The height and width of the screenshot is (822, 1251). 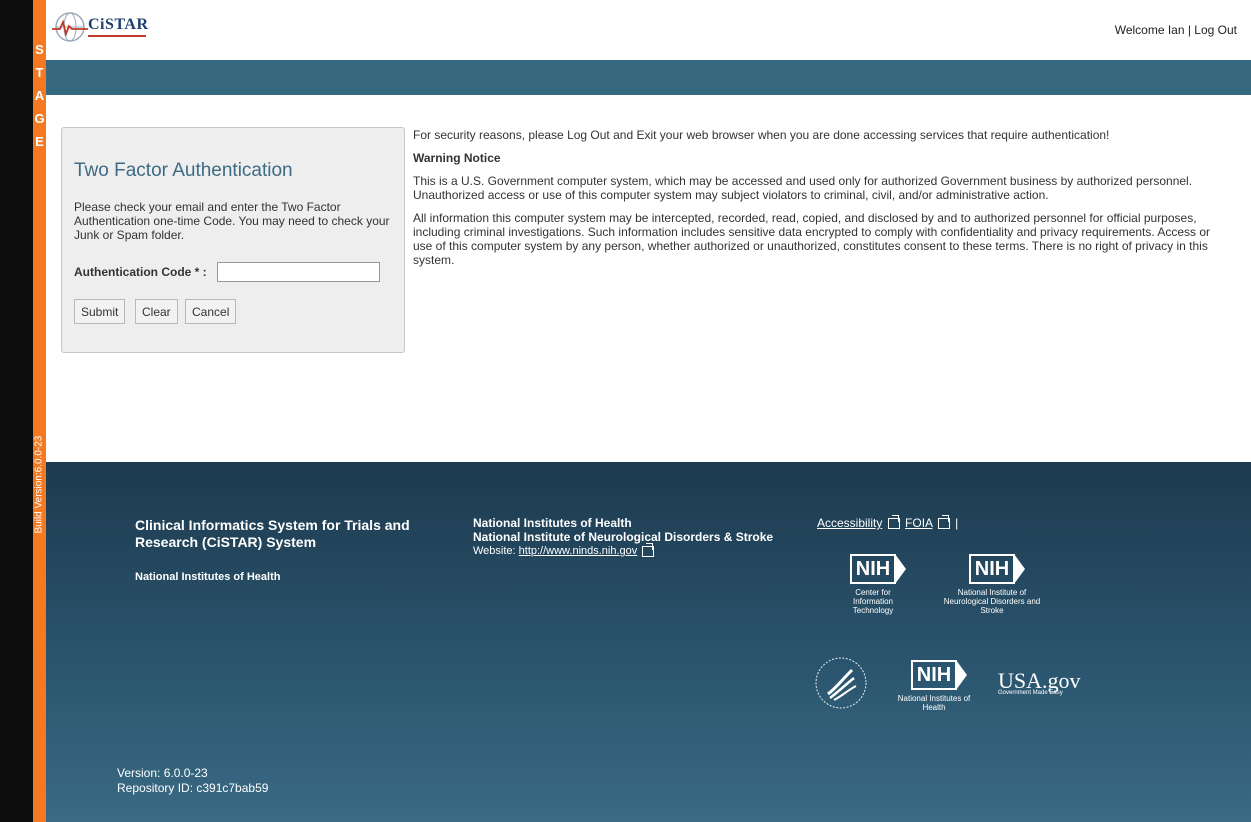 I want to click on cancel-button: Cancel, so click(x=211, y=311).